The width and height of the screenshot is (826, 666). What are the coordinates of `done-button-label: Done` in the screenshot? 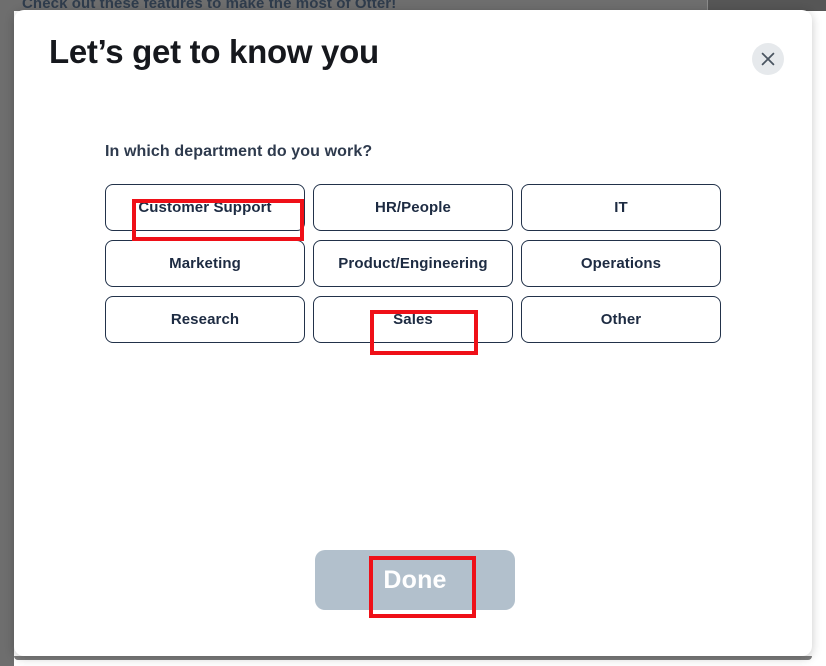 It's located at (415, 579).